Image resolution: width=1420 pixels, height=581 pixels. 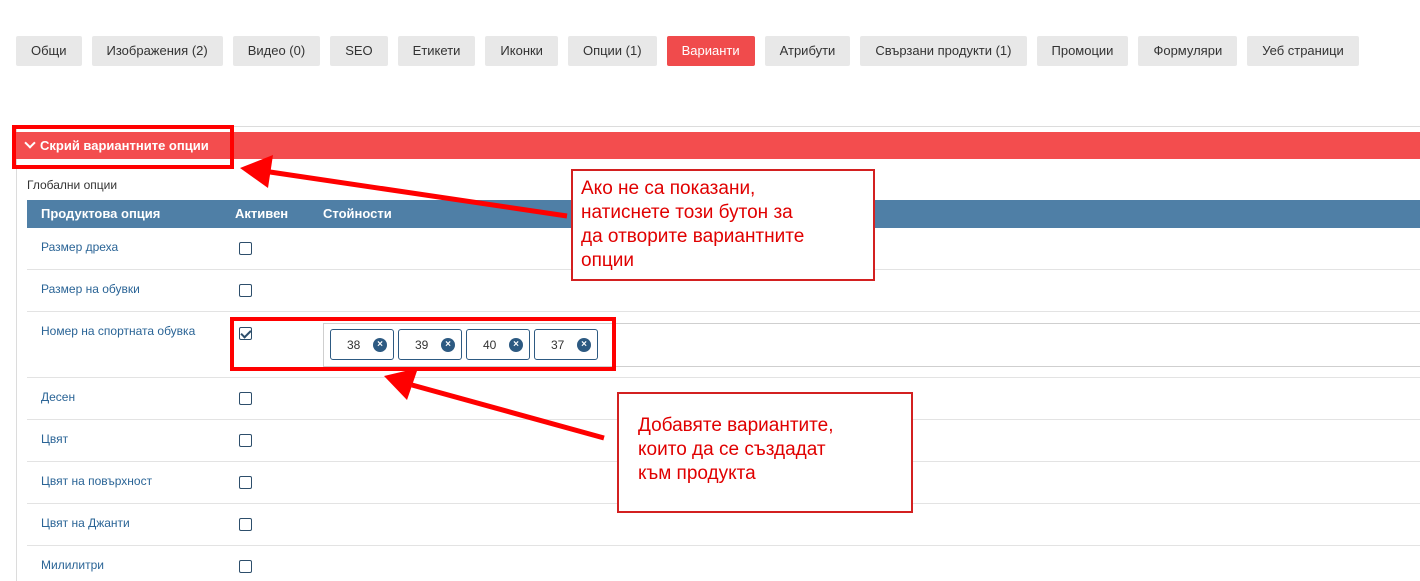 I want to click on value-chip: 39 ×, so click(x=430, y=344).